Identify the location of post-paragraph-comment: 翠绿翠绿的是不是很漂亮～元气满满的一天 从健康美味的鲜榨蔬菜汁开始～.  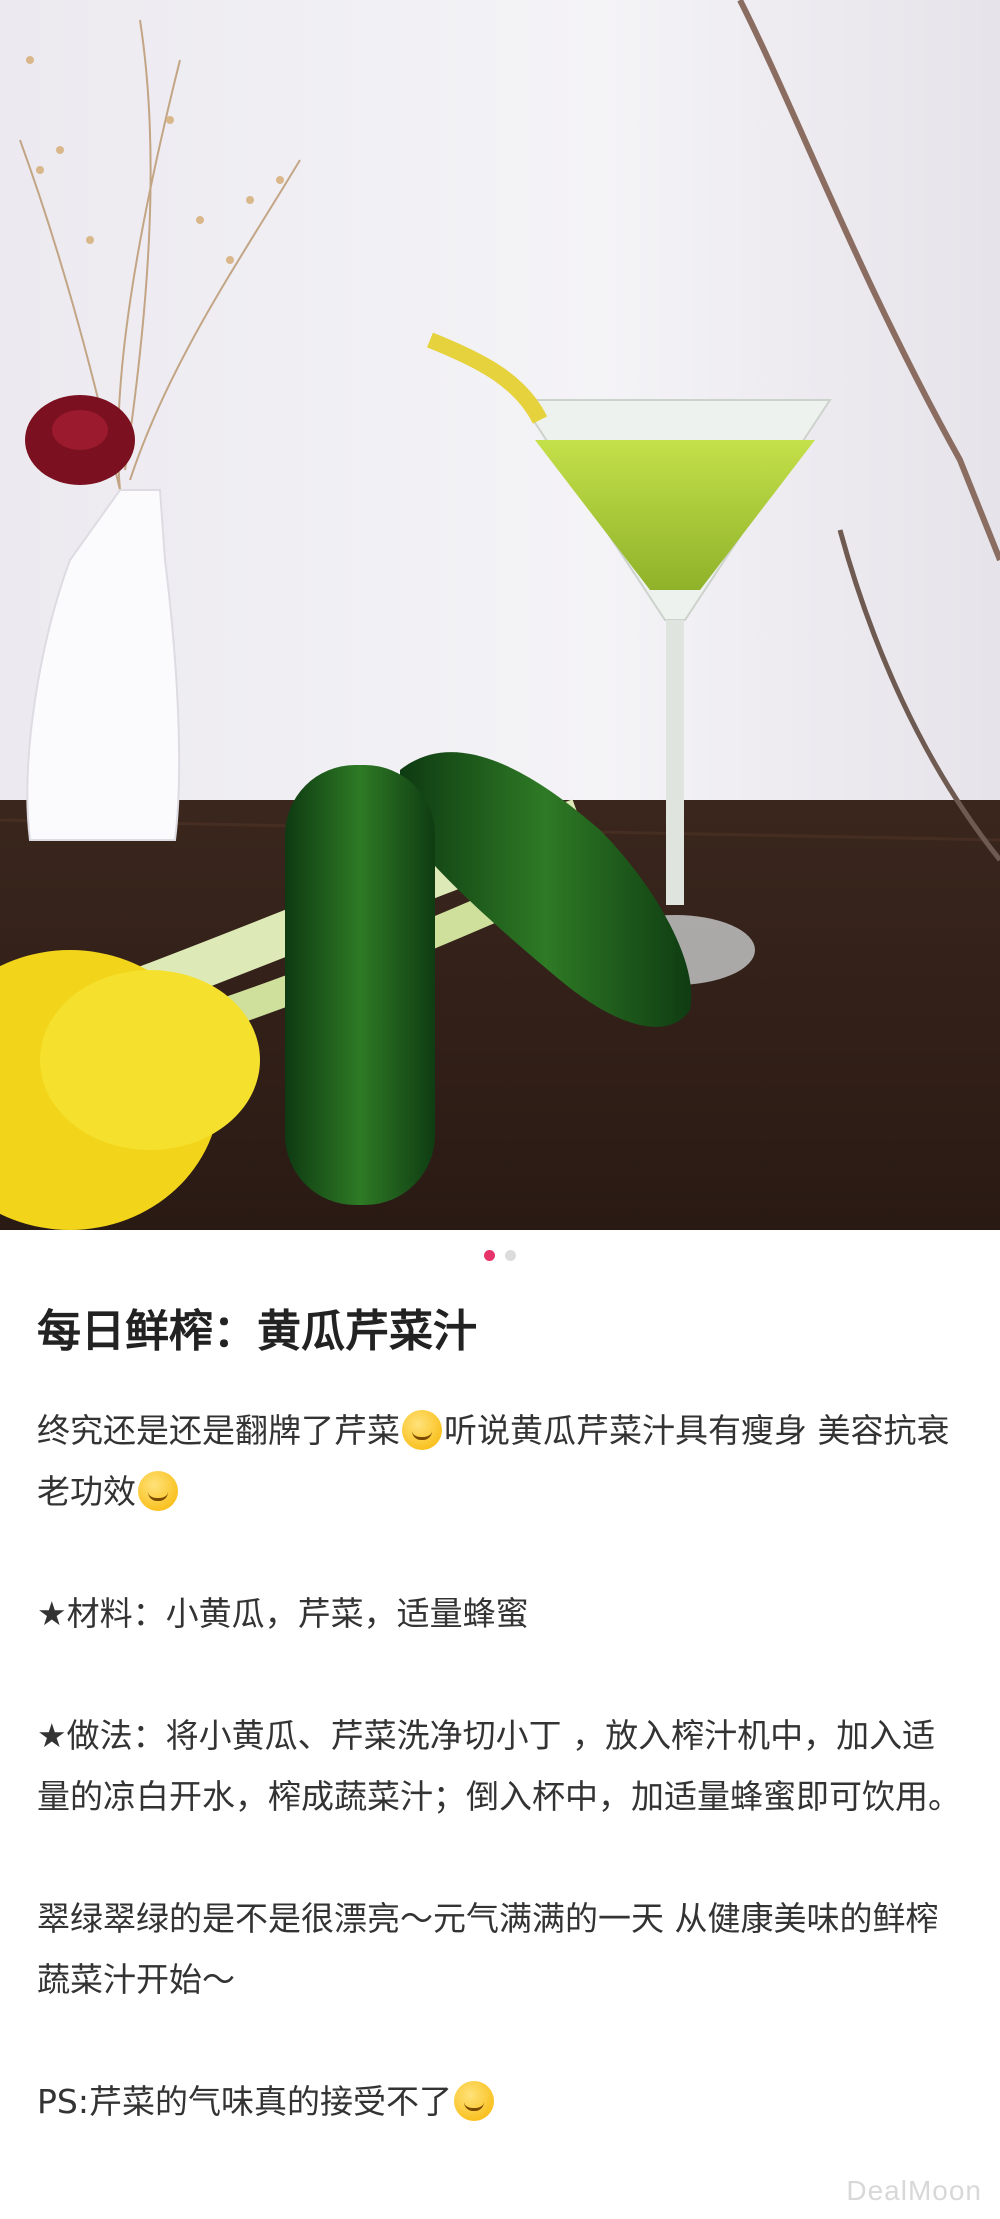
(488, 1949).